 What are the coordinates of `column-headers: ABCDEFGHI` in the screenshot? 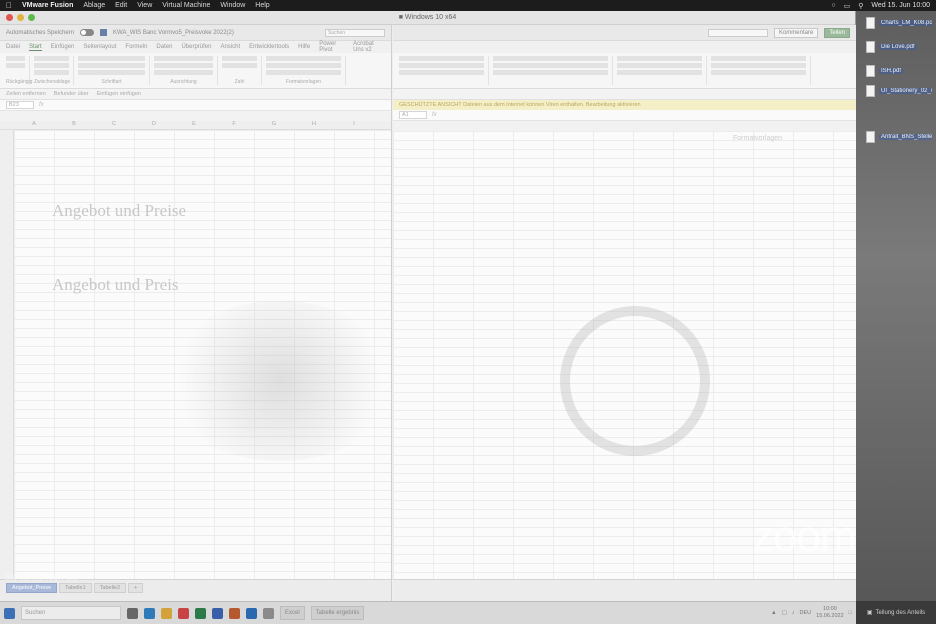 It's located at (195, 125).